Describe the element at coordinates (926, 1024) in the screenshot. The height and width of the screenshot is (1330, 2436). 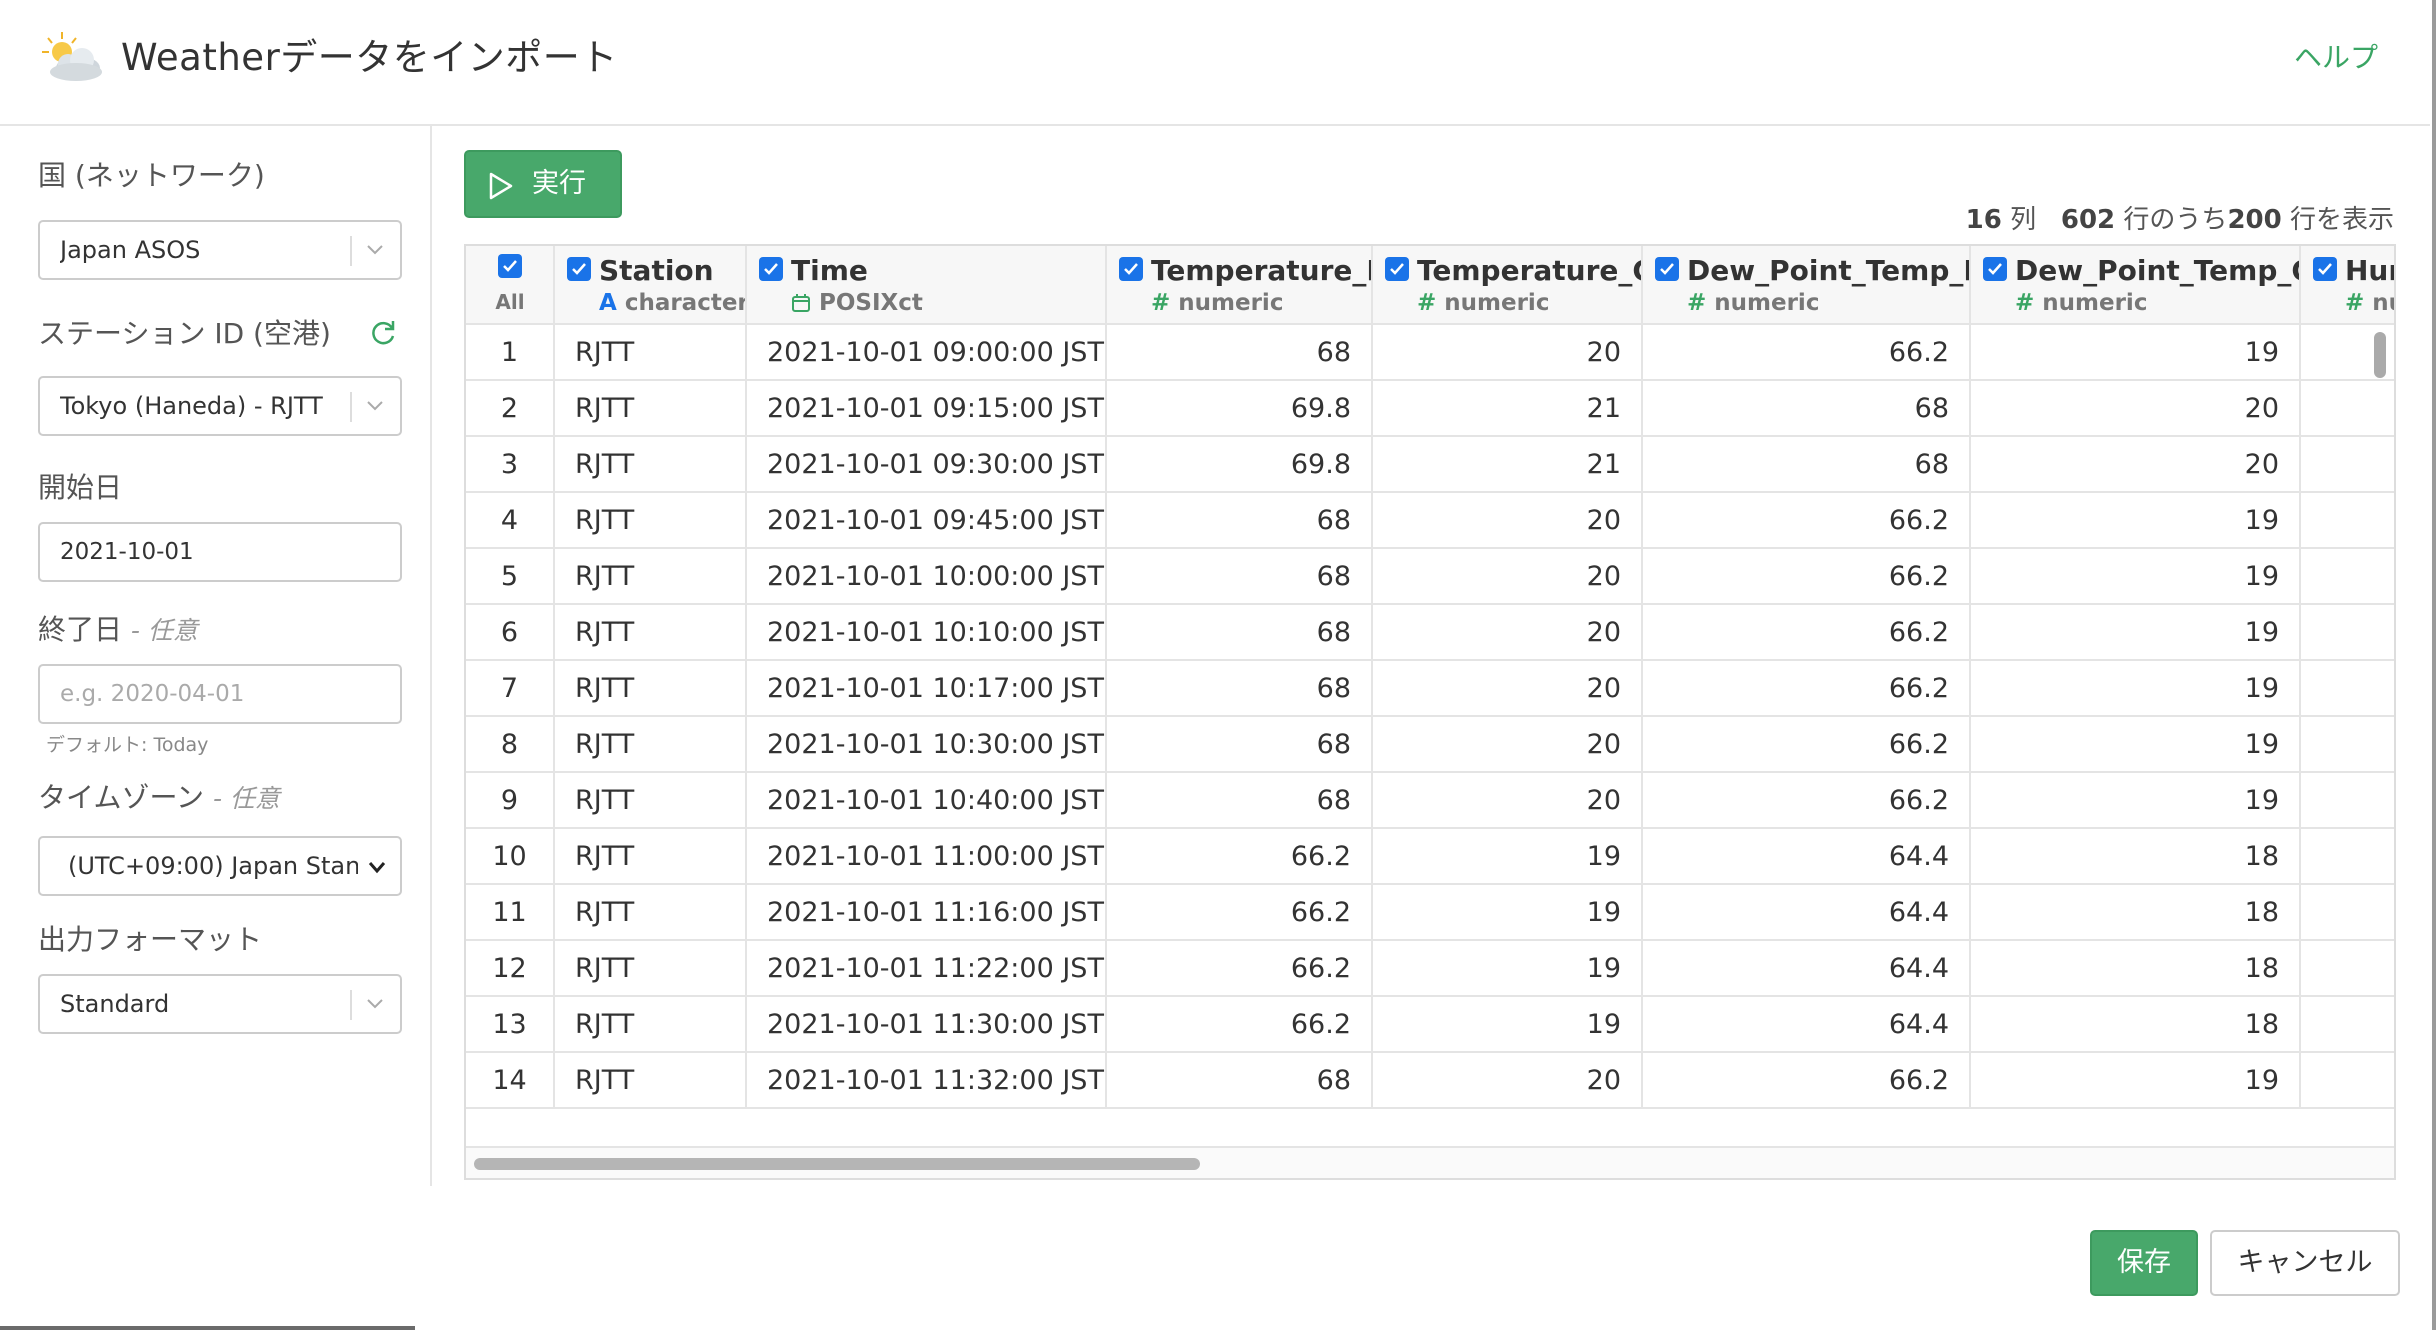
I see `table-cell: 2021-10-01 11:30:00 JST` at that location.